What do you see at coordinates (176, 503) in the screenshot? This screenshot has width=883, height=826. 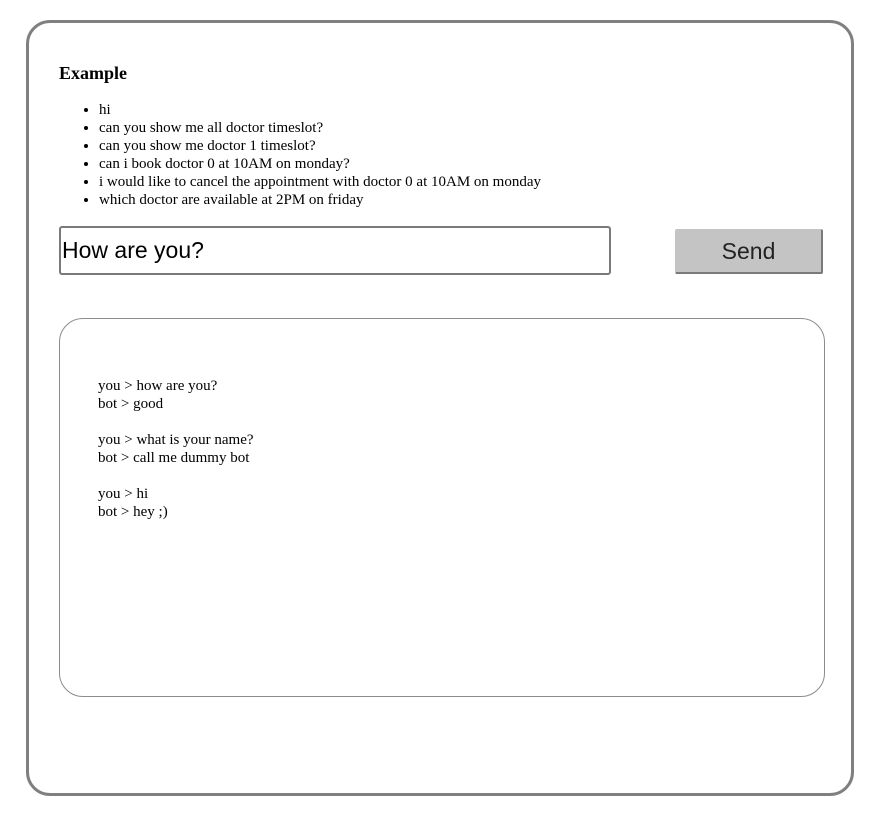 I see `chat-exchange: you > hi bot > hey ;)` at bounding box center [176, 503].